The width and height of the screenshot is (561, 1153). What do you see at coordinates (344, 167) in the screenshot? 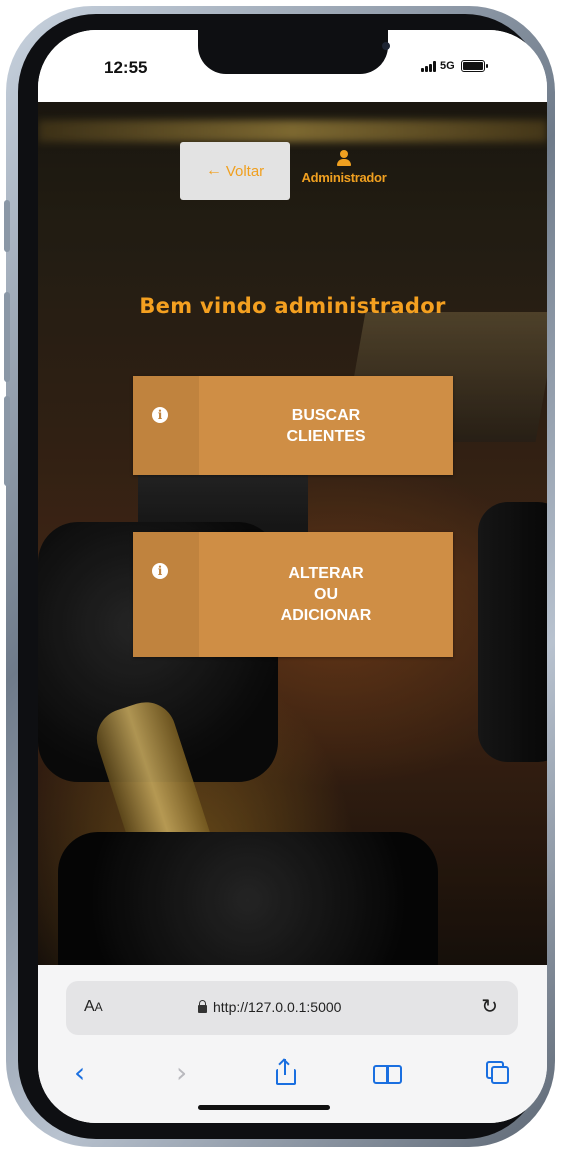
I see `admin-profile-link: Administrador` at bounding box center [344, 167].